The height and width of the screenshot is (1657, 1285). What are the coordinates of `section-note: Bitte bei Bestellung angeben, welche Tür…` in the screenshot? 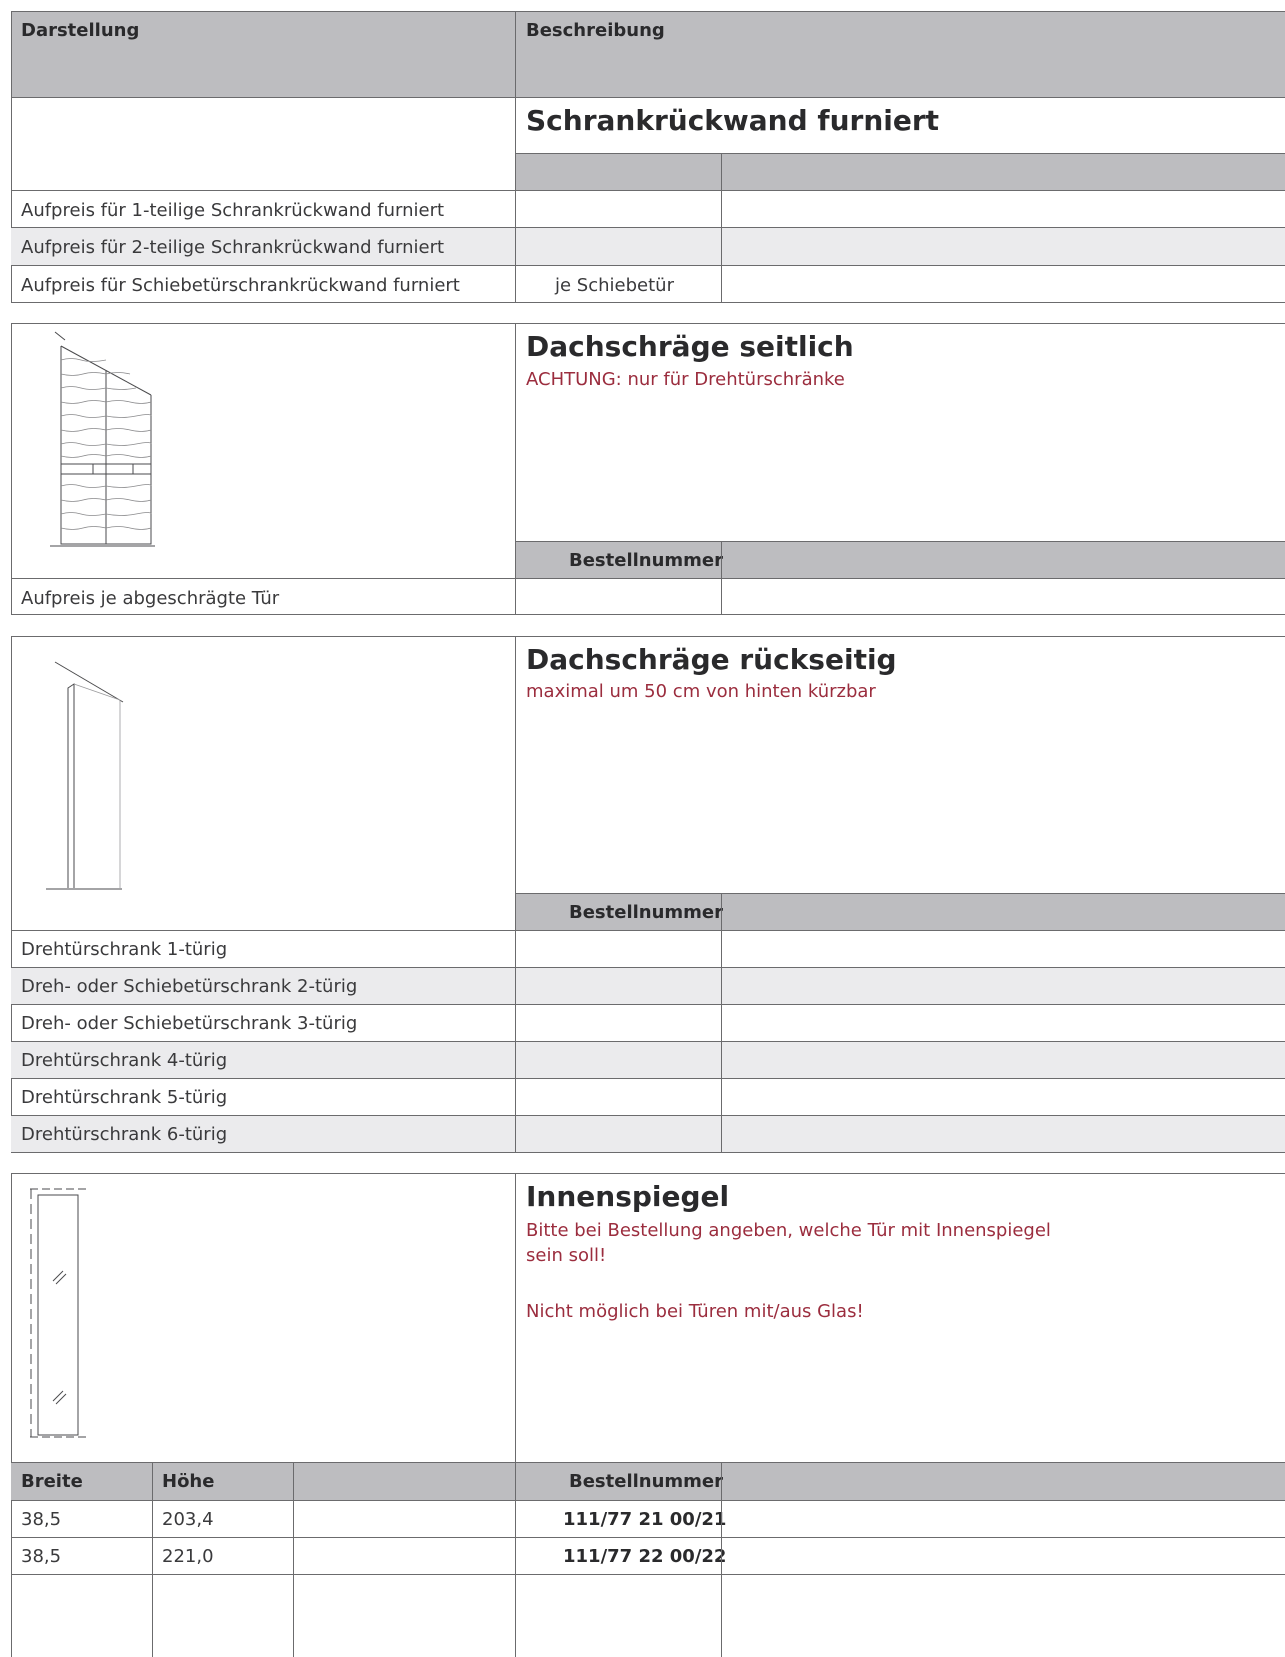 It's located at (788, 1230).